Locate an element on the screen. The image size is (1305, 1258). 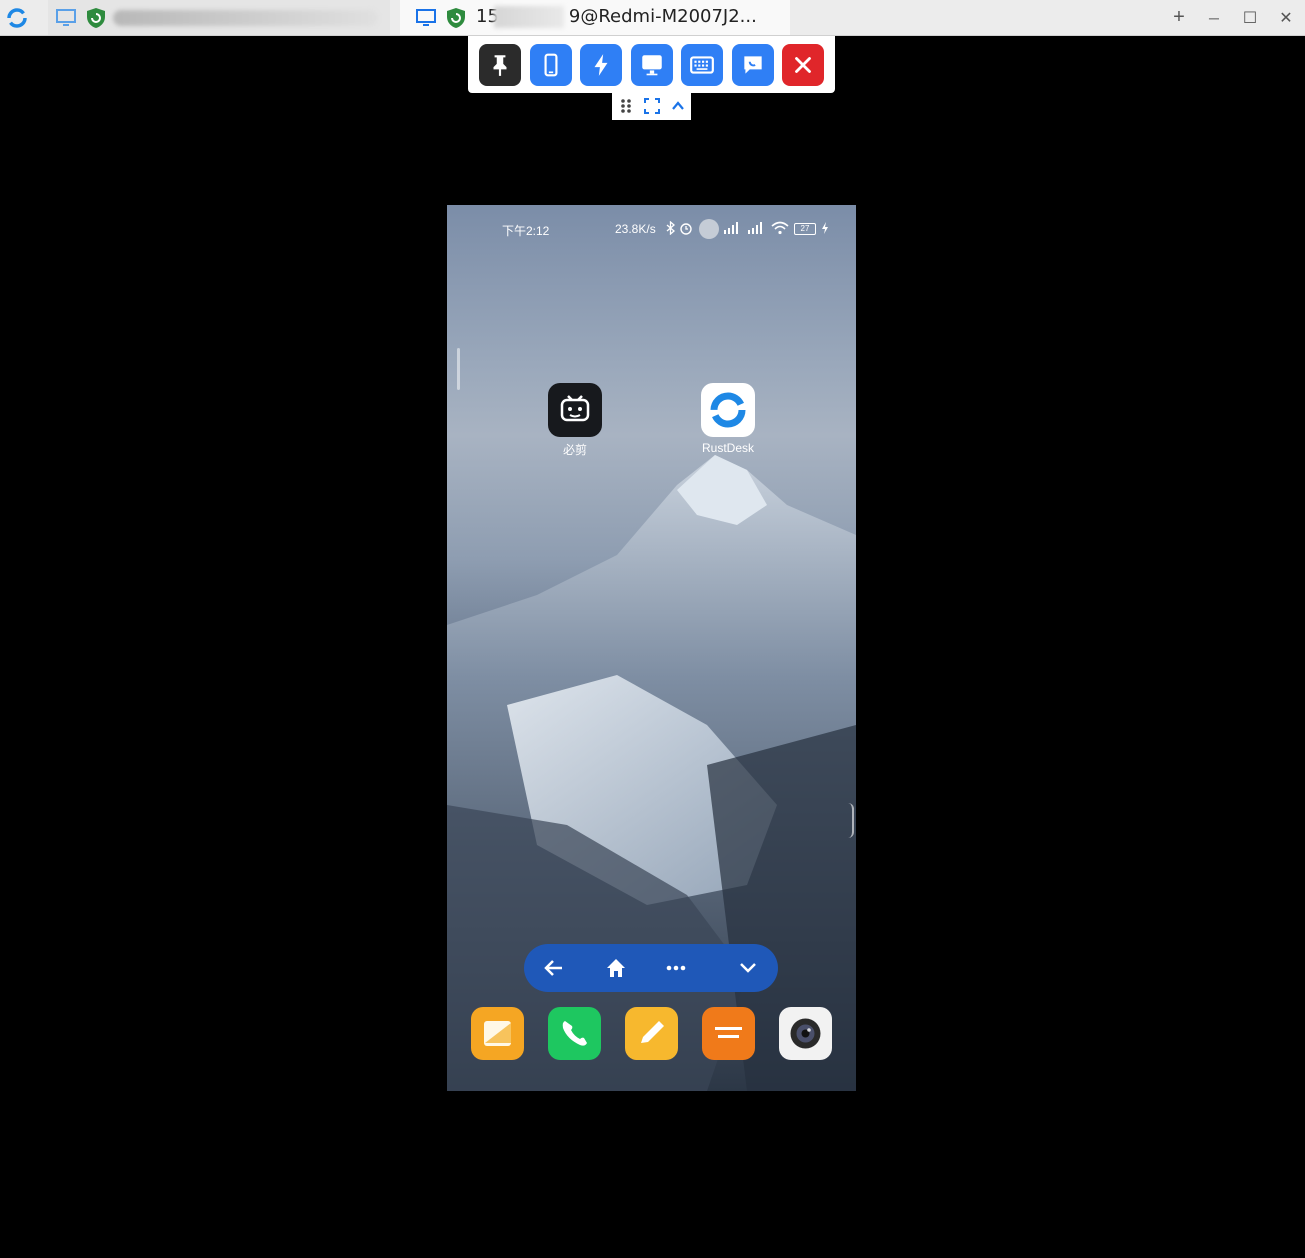
gallery-icon is located at coordinates (497, 1033).